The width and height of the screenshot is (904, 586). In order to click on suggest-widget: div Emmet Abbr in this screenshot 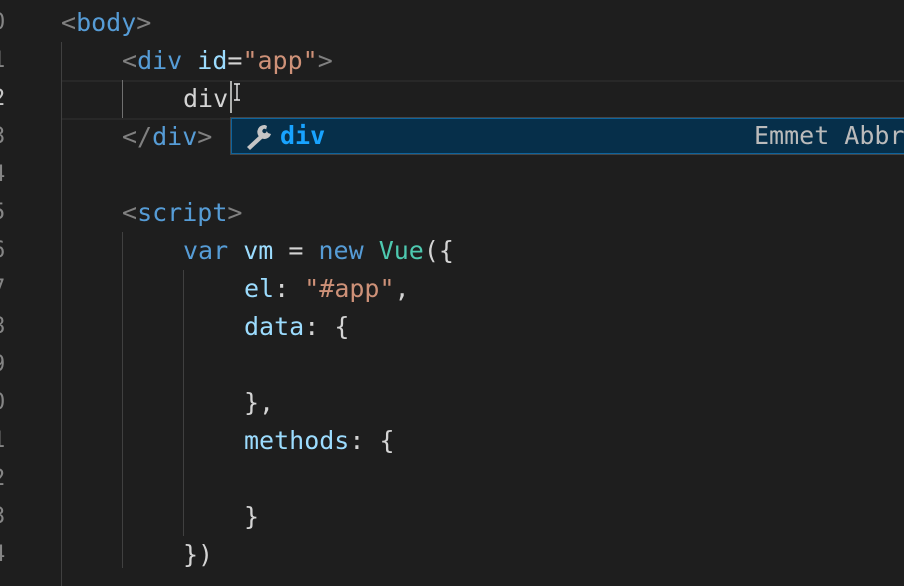, I will do `click(567, 136)`.